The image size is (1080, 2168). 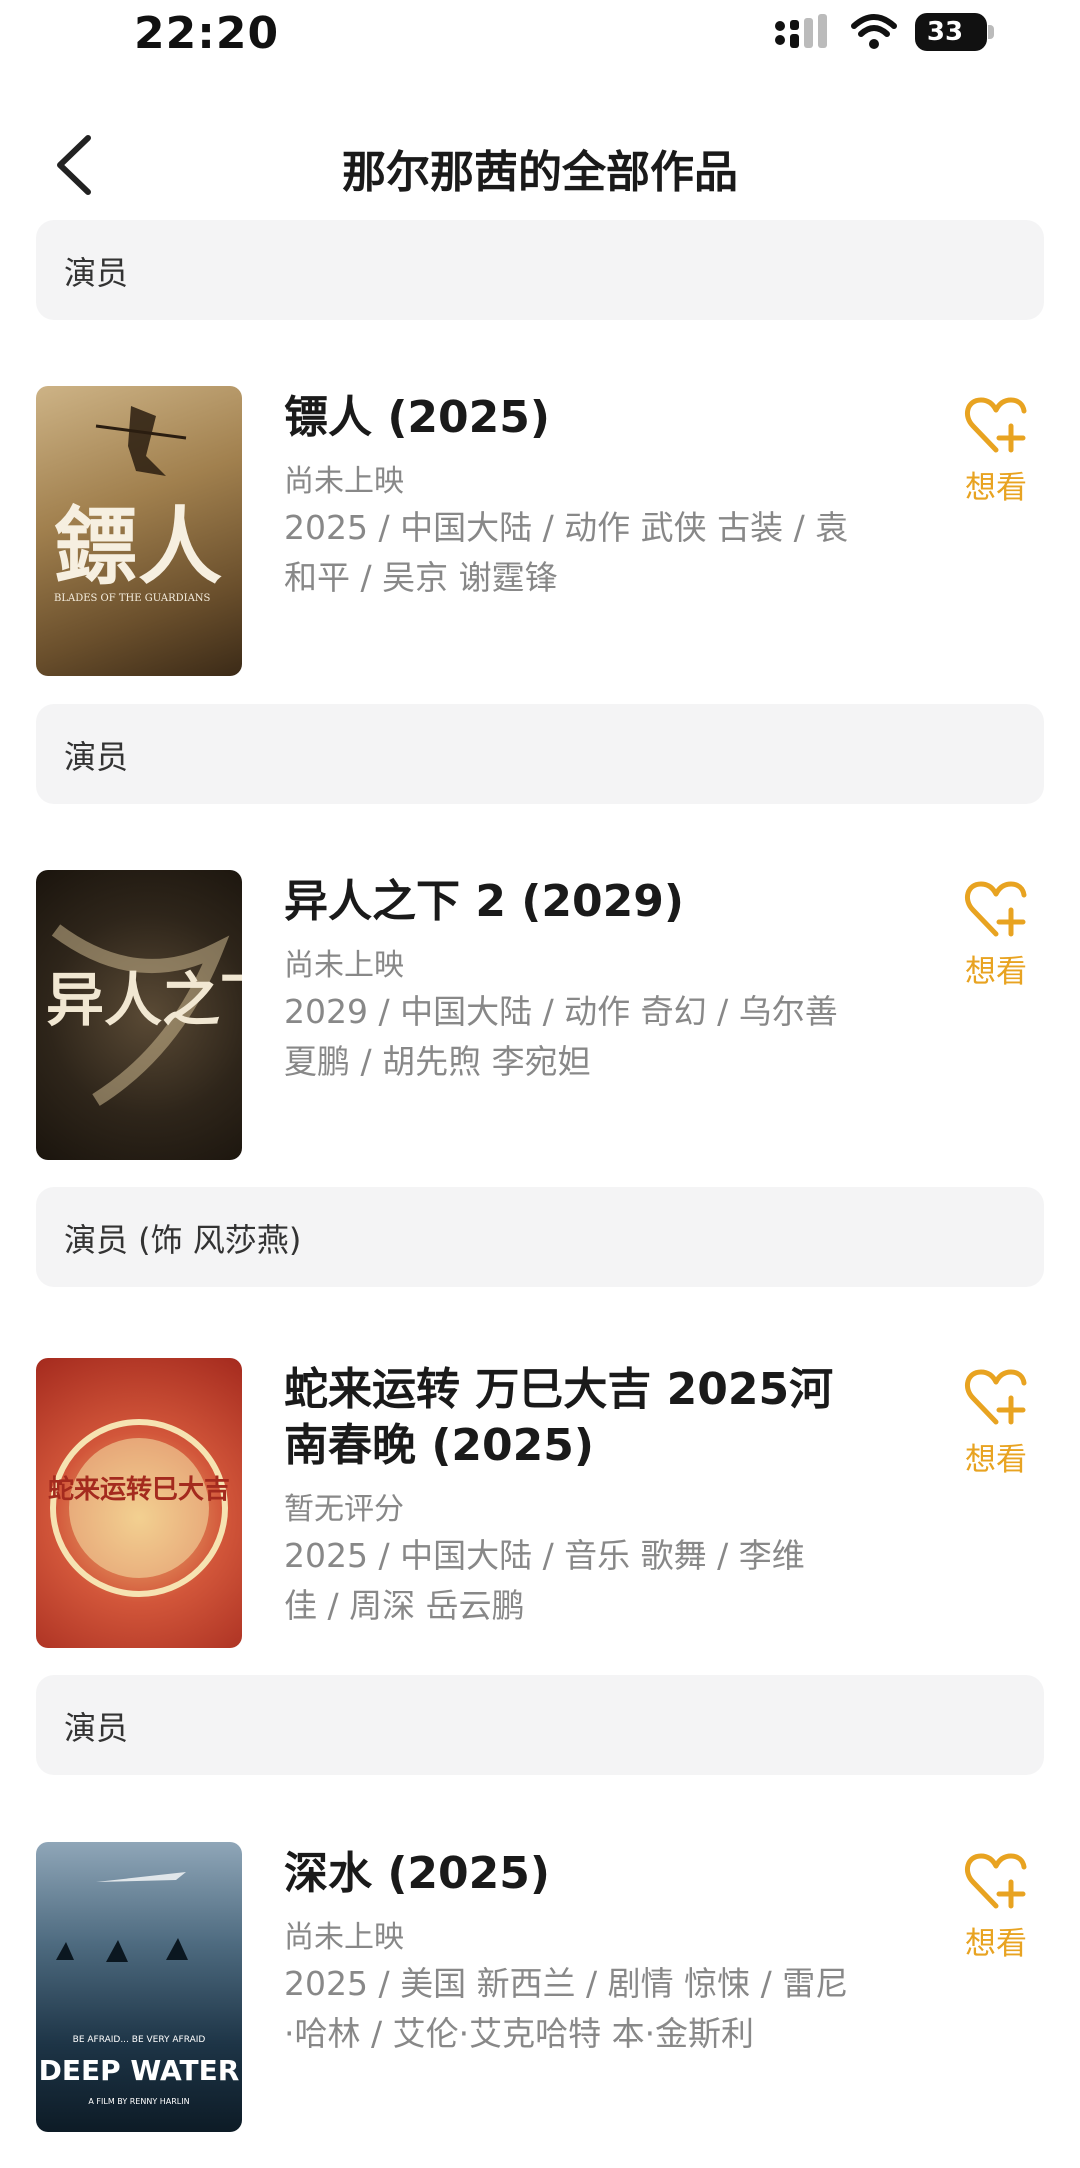 I want to click on battery-cap, so click(x=991, y=32).